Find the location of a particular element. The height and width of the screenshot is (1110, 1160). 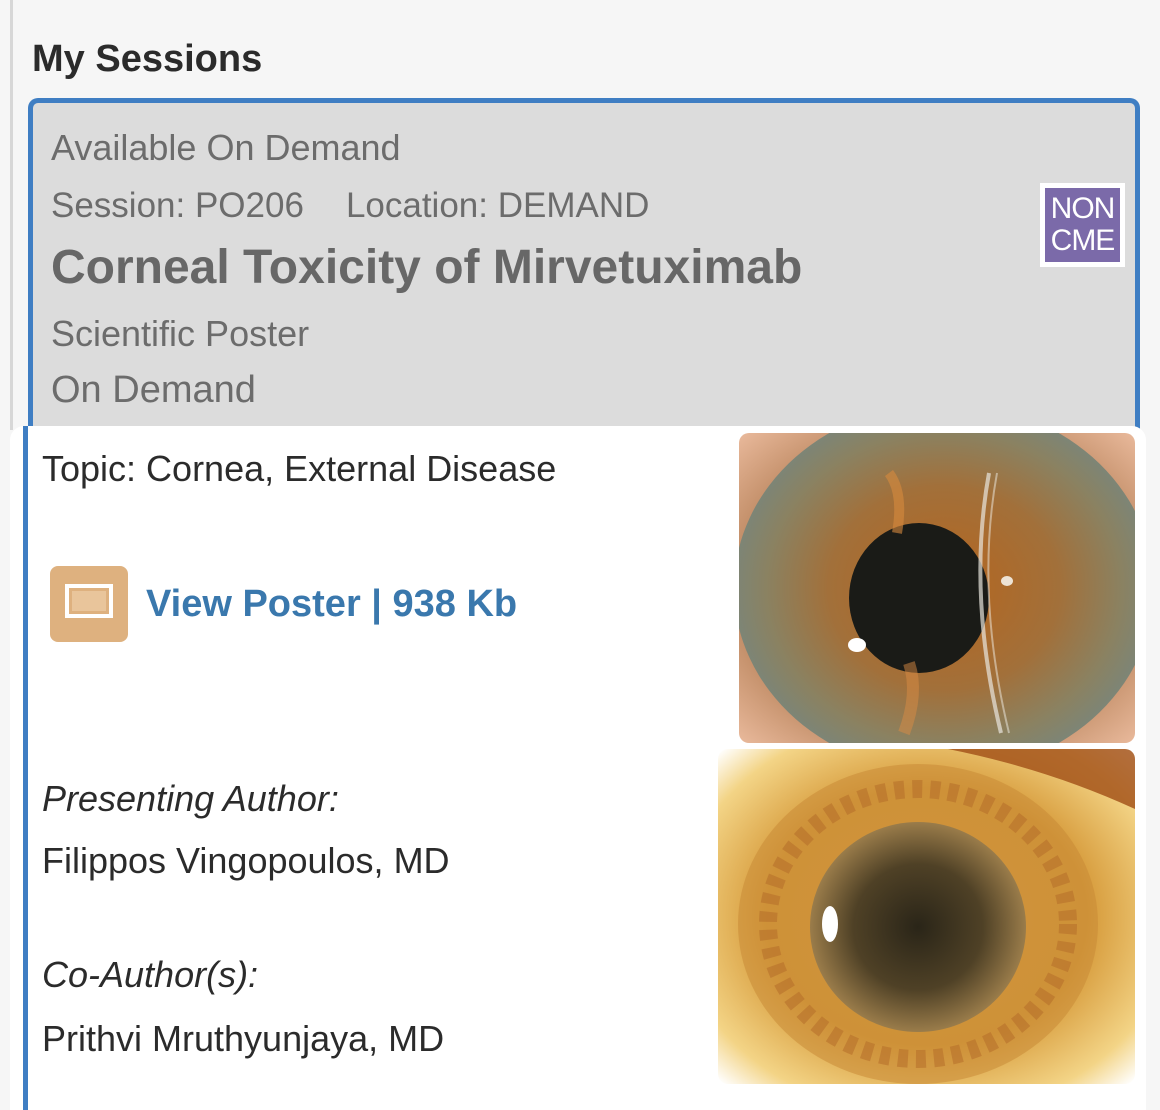

session-mode: On Demand is located at coordinates (153, 390).